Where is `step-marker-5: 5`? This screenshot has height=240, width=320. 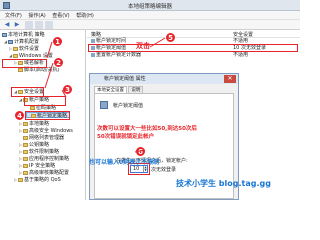
step-marker-5: 5 is located at coordinates (170, 37).